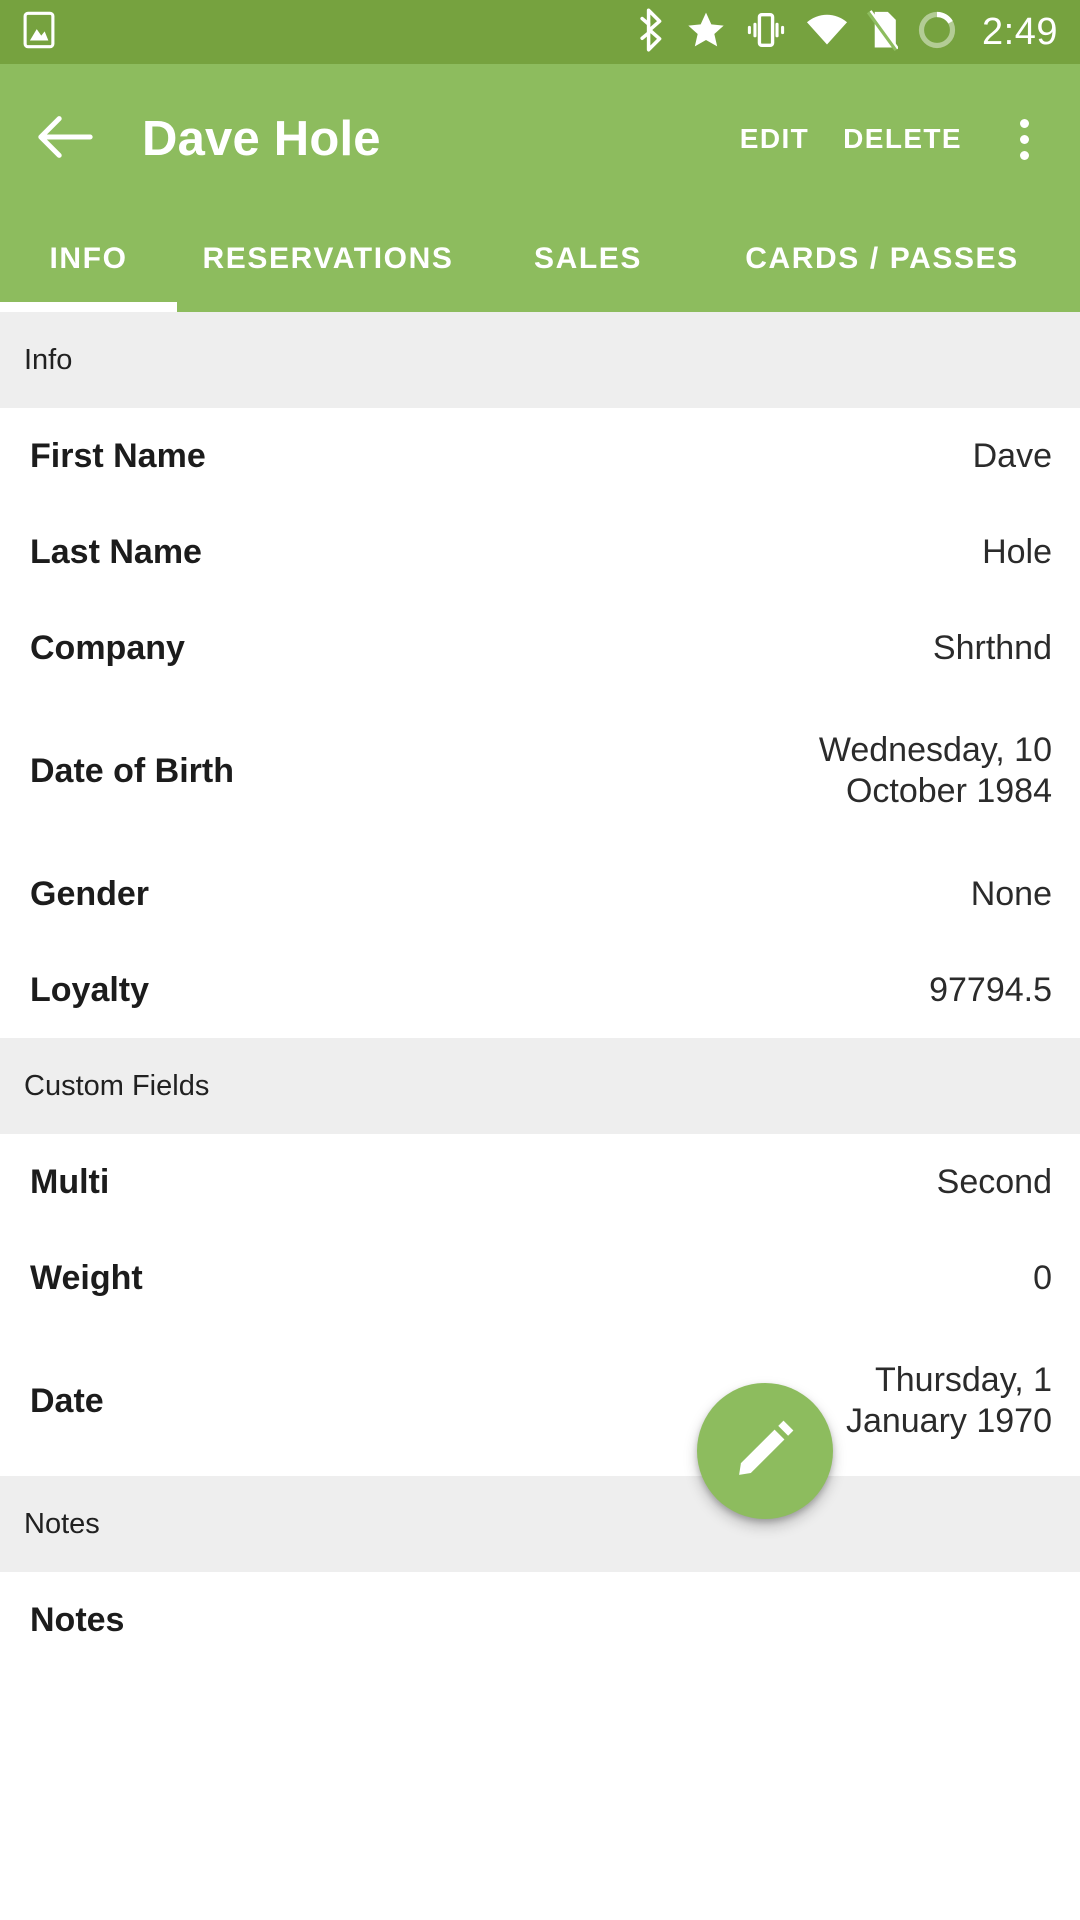 The width and height of the screenshot is (1080, 1920). What do you see at coordinates (540, 648) in the screenshot?
I see `table-row: Company Shrthnd` at bounding box center [540, 648].